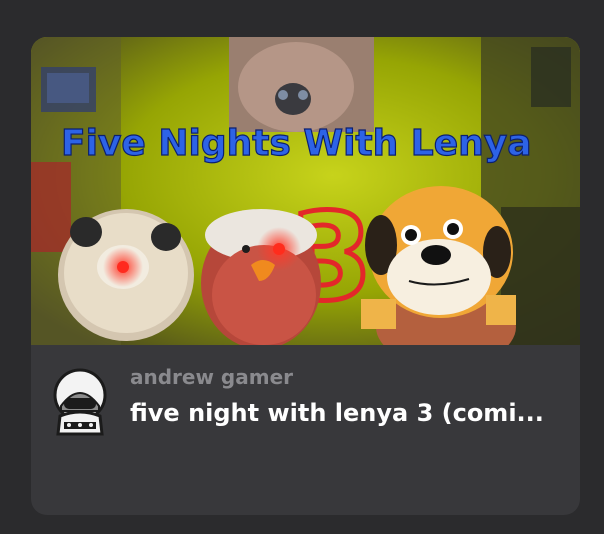 This screenshot has width=604, height=534. What do you see at coordinates (126, 275) in the screenshot?
I see `thumbnail-lion-character` at bounding box center [126, 275].